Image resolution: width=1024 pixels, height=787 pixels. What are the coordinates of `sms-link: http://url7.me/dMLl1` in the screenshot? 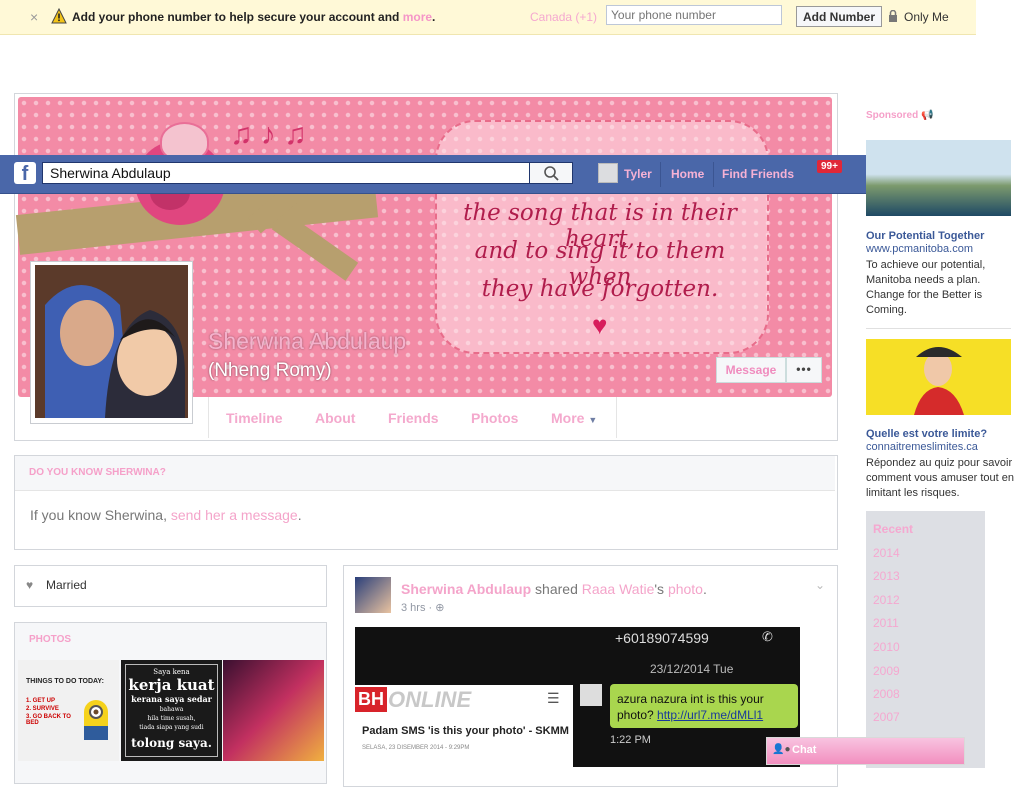 It's located at (710, 715).